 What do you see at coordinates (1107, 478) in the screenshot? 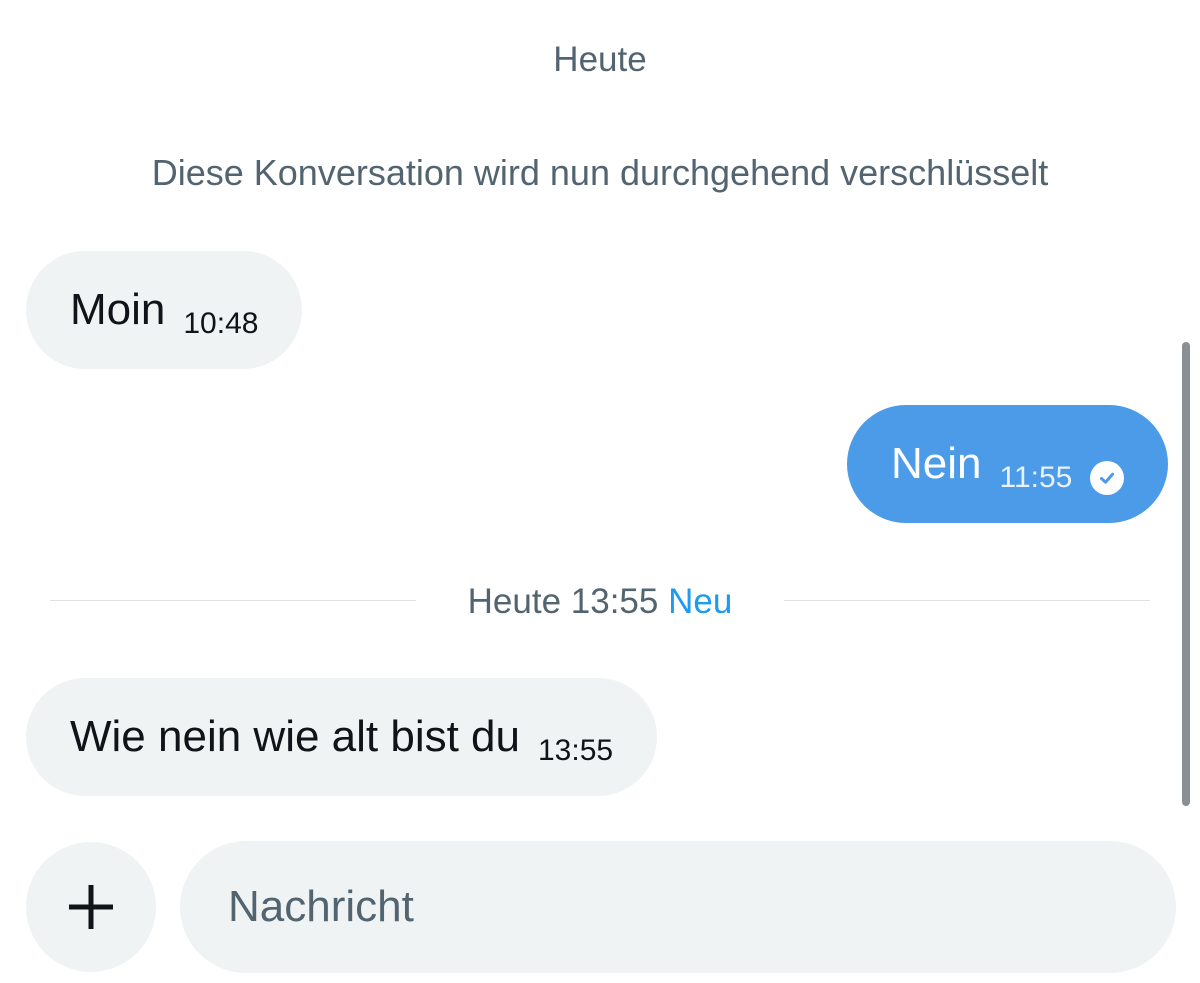
I see `read-check-icon` at bounding box center [1107, 478].